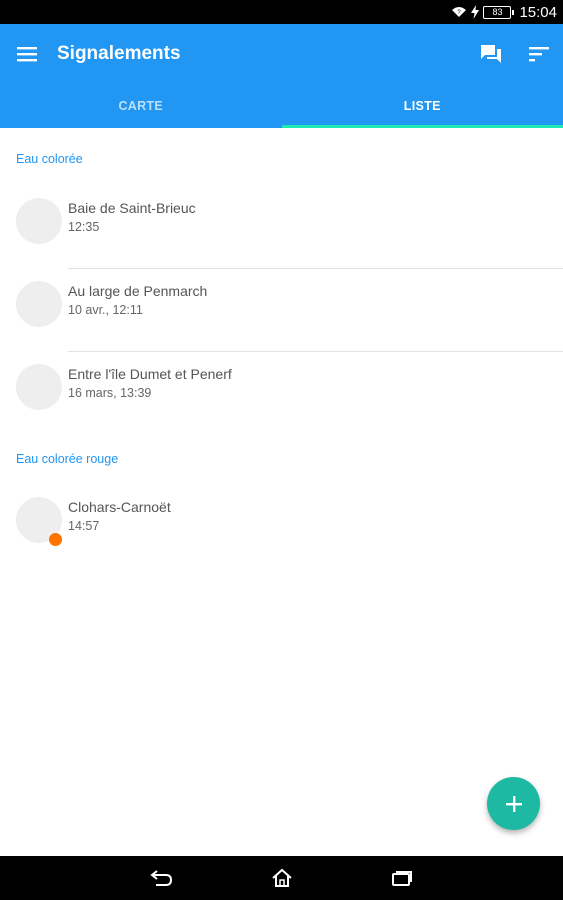  What do you see at coordinates (67, 459) in the screenshot?
I see `section-header: Eau colorée rouge` at bounding box center [67, 459].